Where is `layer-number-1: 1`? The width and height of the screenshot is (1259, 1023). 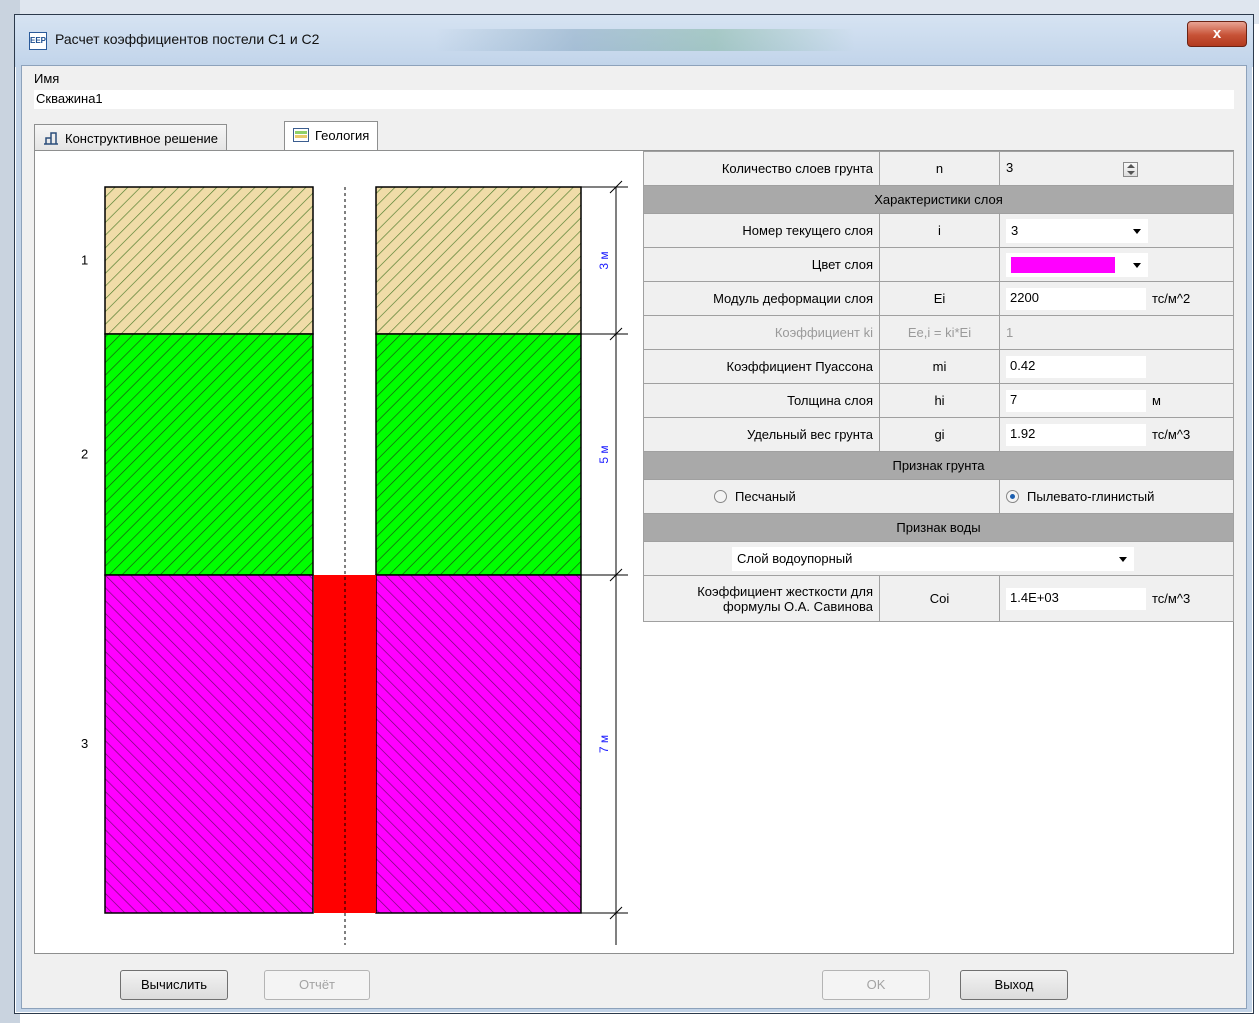 layer-number-1: 1 is located at coordinates (84, 260).